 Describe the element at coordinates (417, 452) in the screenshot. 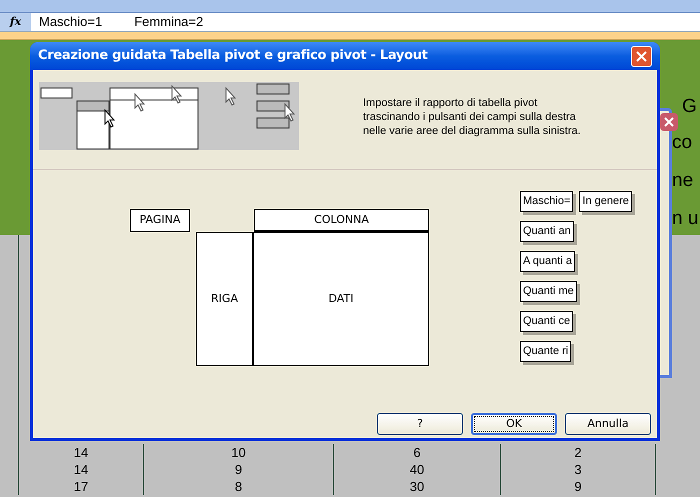

I see `table-cell: 6` at that location.